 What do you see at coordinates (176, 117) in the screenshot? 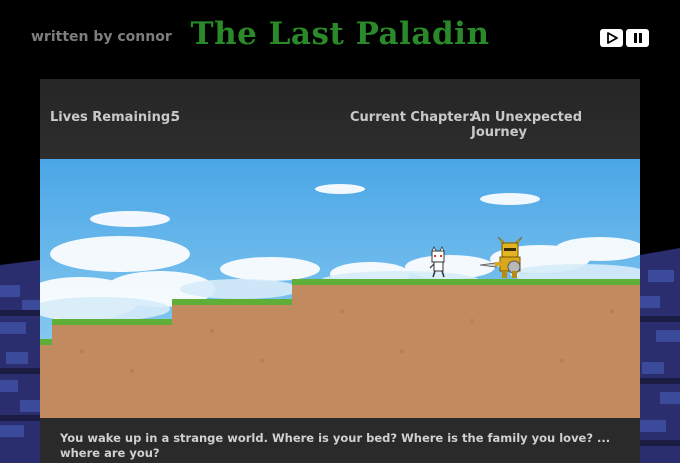
I see `lives-value: 5` at bounding box center [176, 117].